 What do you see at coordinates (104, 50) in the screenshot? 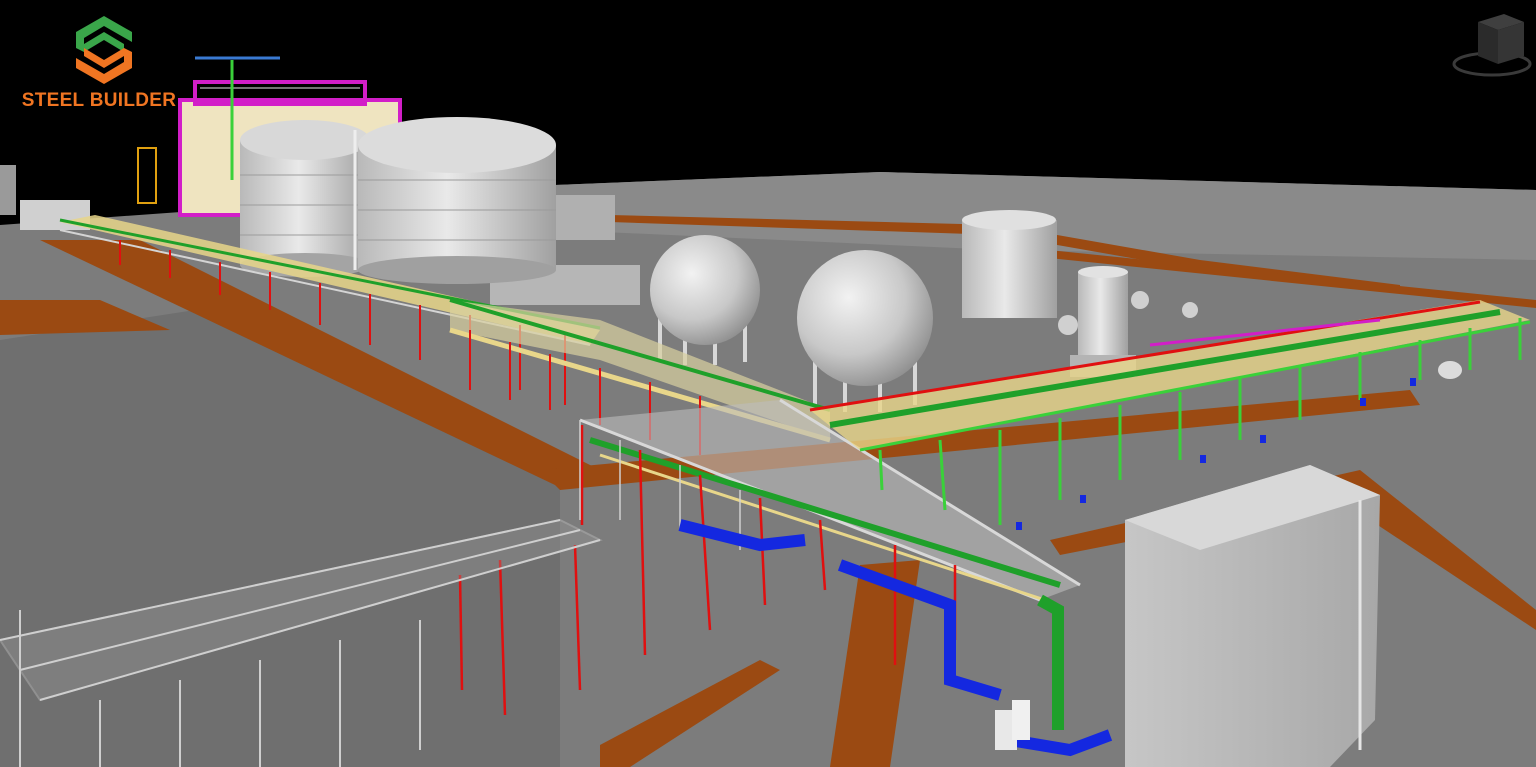
I see `steel-builder-s-logo-icon` at bounding box center [104, 50].